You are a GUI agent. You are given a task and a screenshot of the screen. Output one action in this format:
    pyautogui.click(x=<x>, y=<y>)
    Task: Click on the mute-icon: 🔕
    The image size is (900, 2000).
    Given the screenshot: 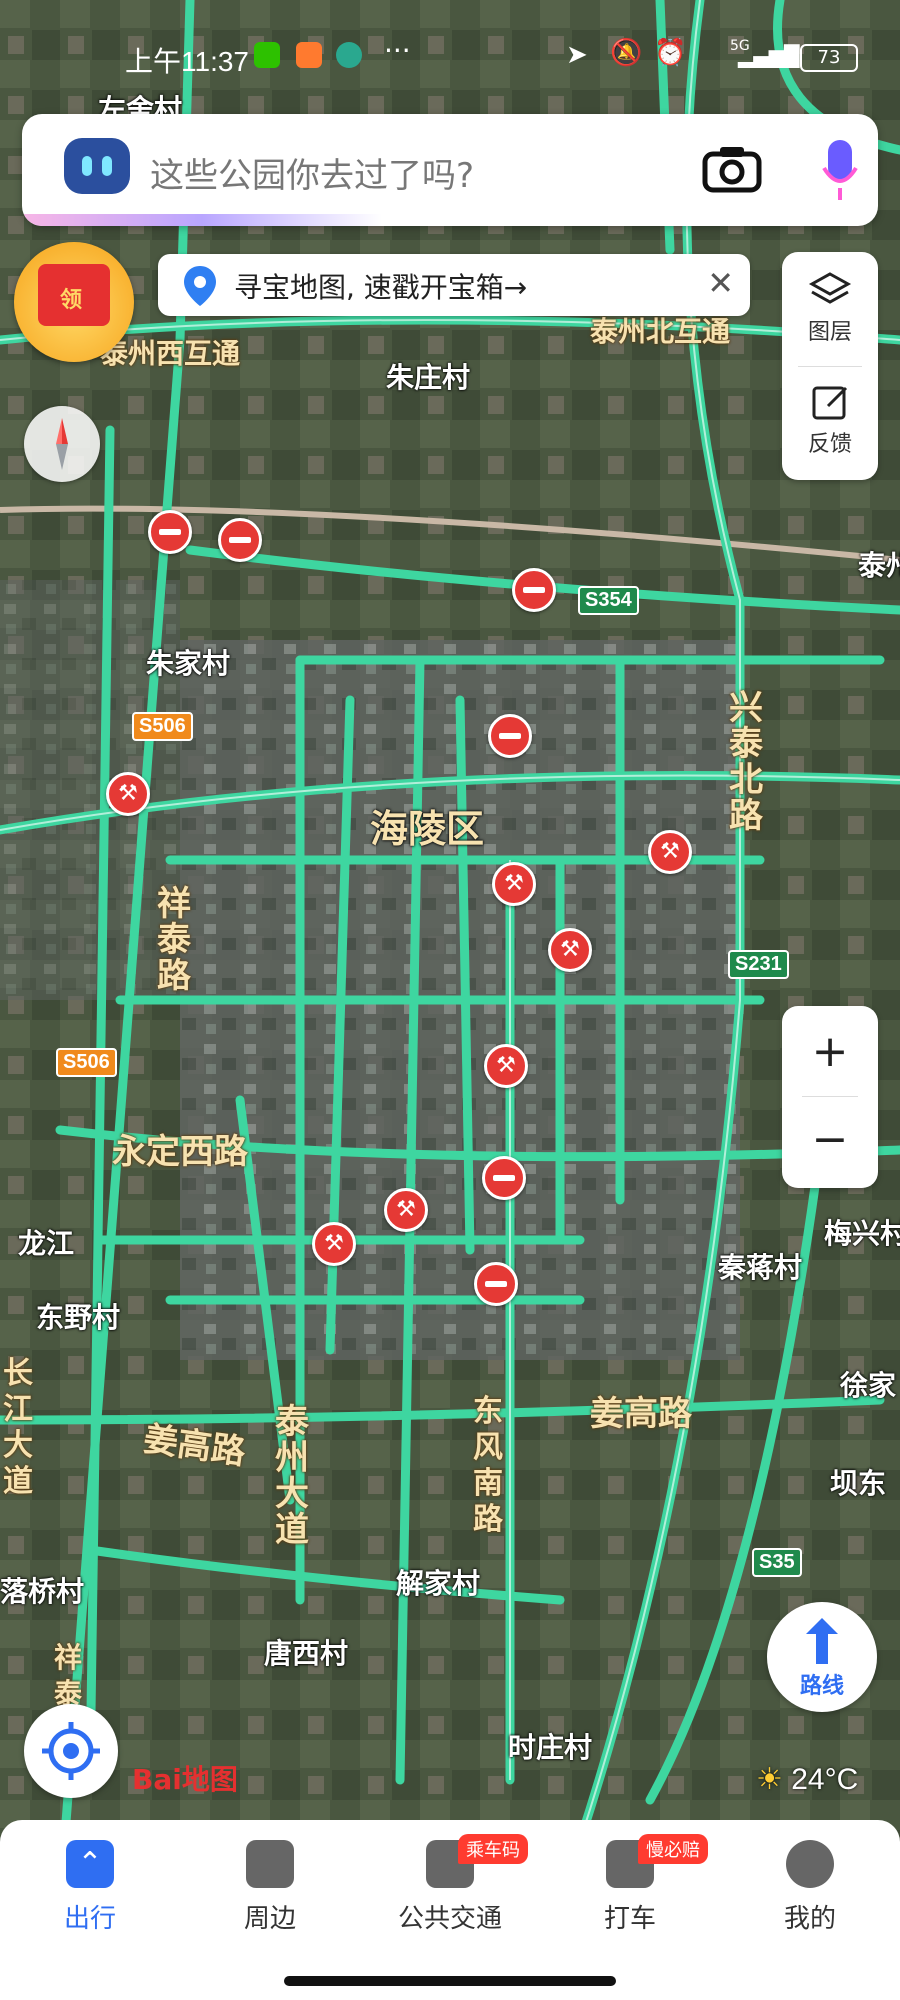 What is the action you would take?
    pyautogui.click(x=626, y=53)
    